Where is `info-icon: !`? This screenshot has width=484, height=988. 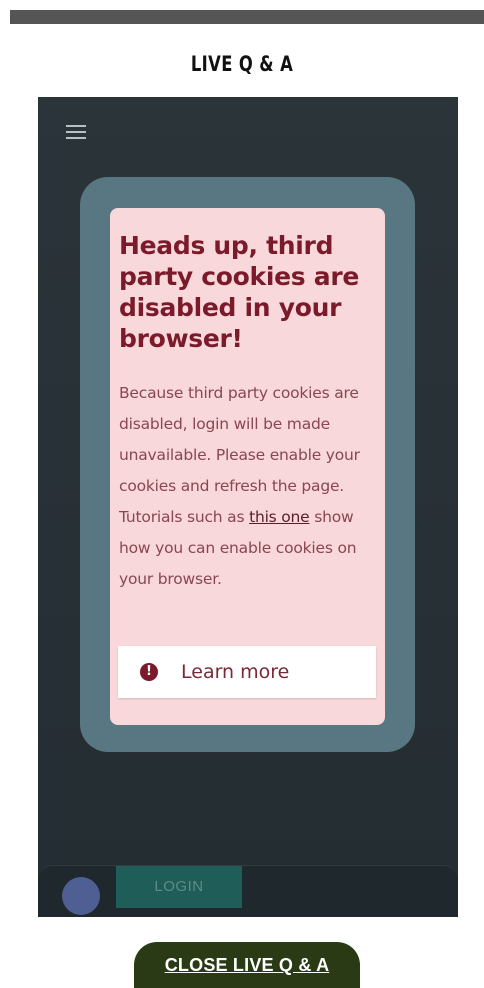 info-icon: ! is located at coordinates (149, 672).